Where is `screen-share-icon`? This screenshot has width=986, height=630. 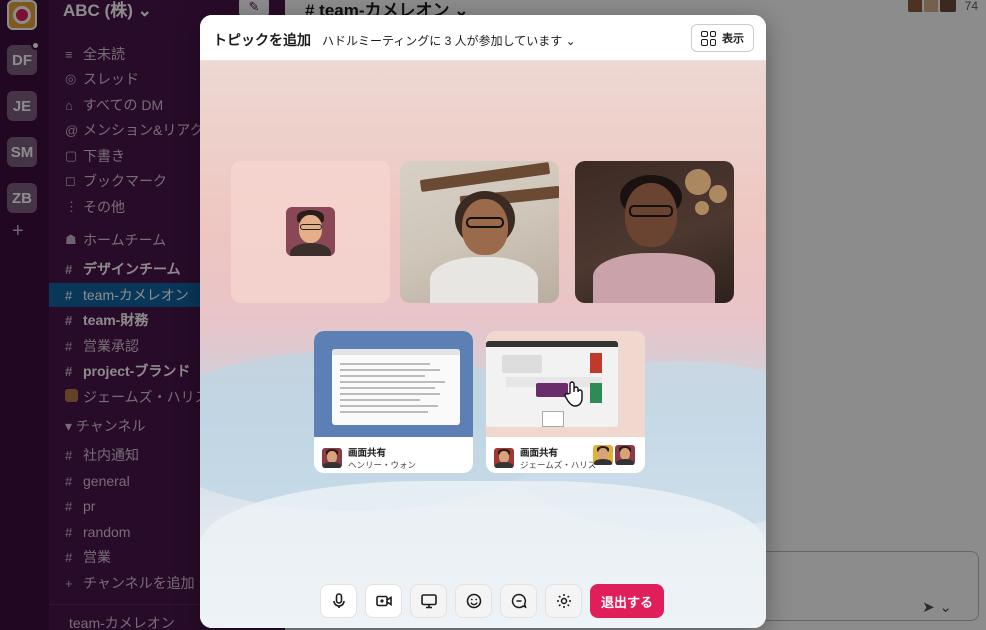 screen-share-icon is located at coordinates (428, 601).